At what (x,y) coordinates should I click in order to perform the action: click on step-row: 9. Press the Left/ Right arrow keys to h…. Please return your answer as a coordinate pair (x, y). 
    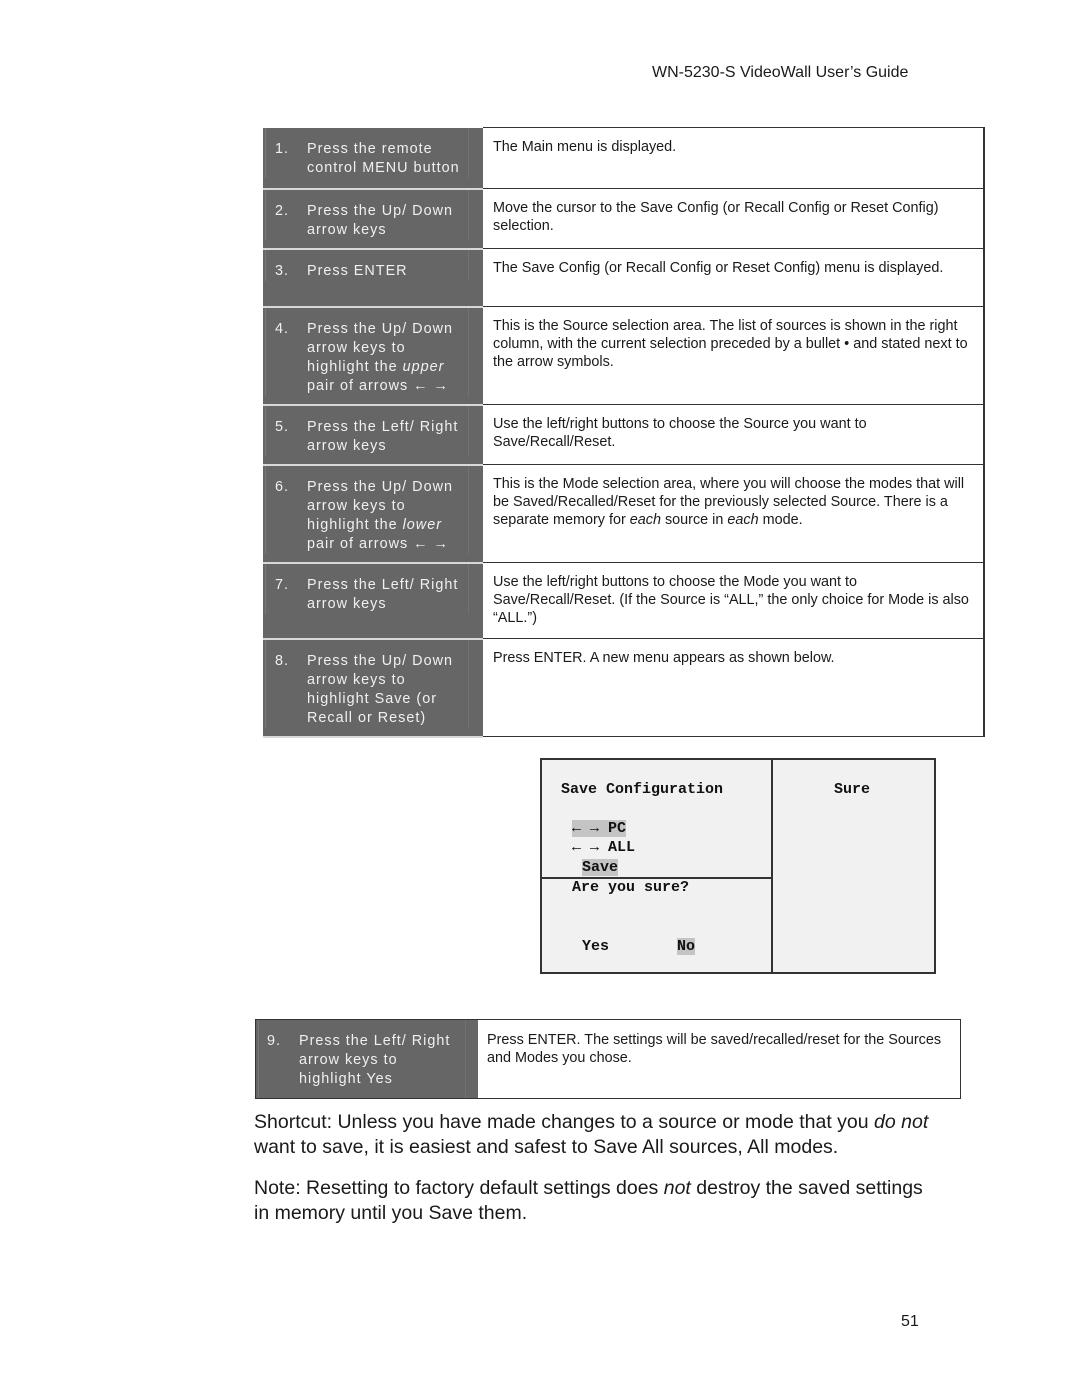
    Looking at the image, I should click on (608, 1059).